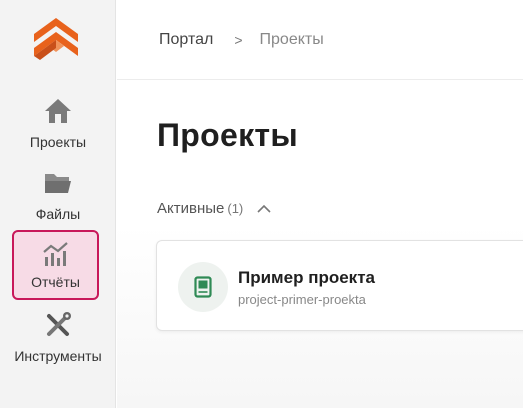  What do you see at coordinates (186, 40) in the screenshot?
I see `breadcrumb-root-link: Портал` at bounding box center [186, 40].